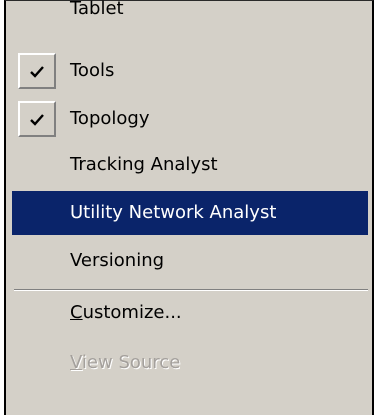 The width and height of the screenshot is (379, 415). Describe the element at coordinates (131, 362) in the screenshot. I see `menu-item-label-rest: iew Source` at that location.